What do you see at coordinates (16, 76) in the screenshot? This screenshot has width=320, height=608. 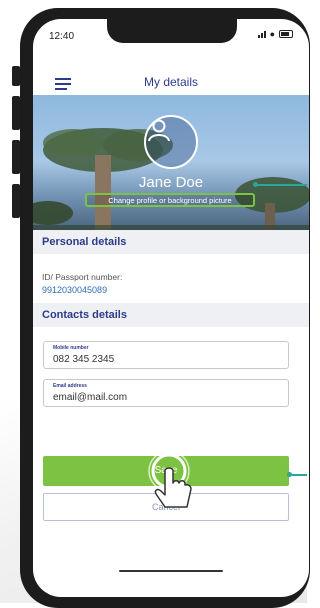 I see `phone-side-button` at bounding box center [16, 76].